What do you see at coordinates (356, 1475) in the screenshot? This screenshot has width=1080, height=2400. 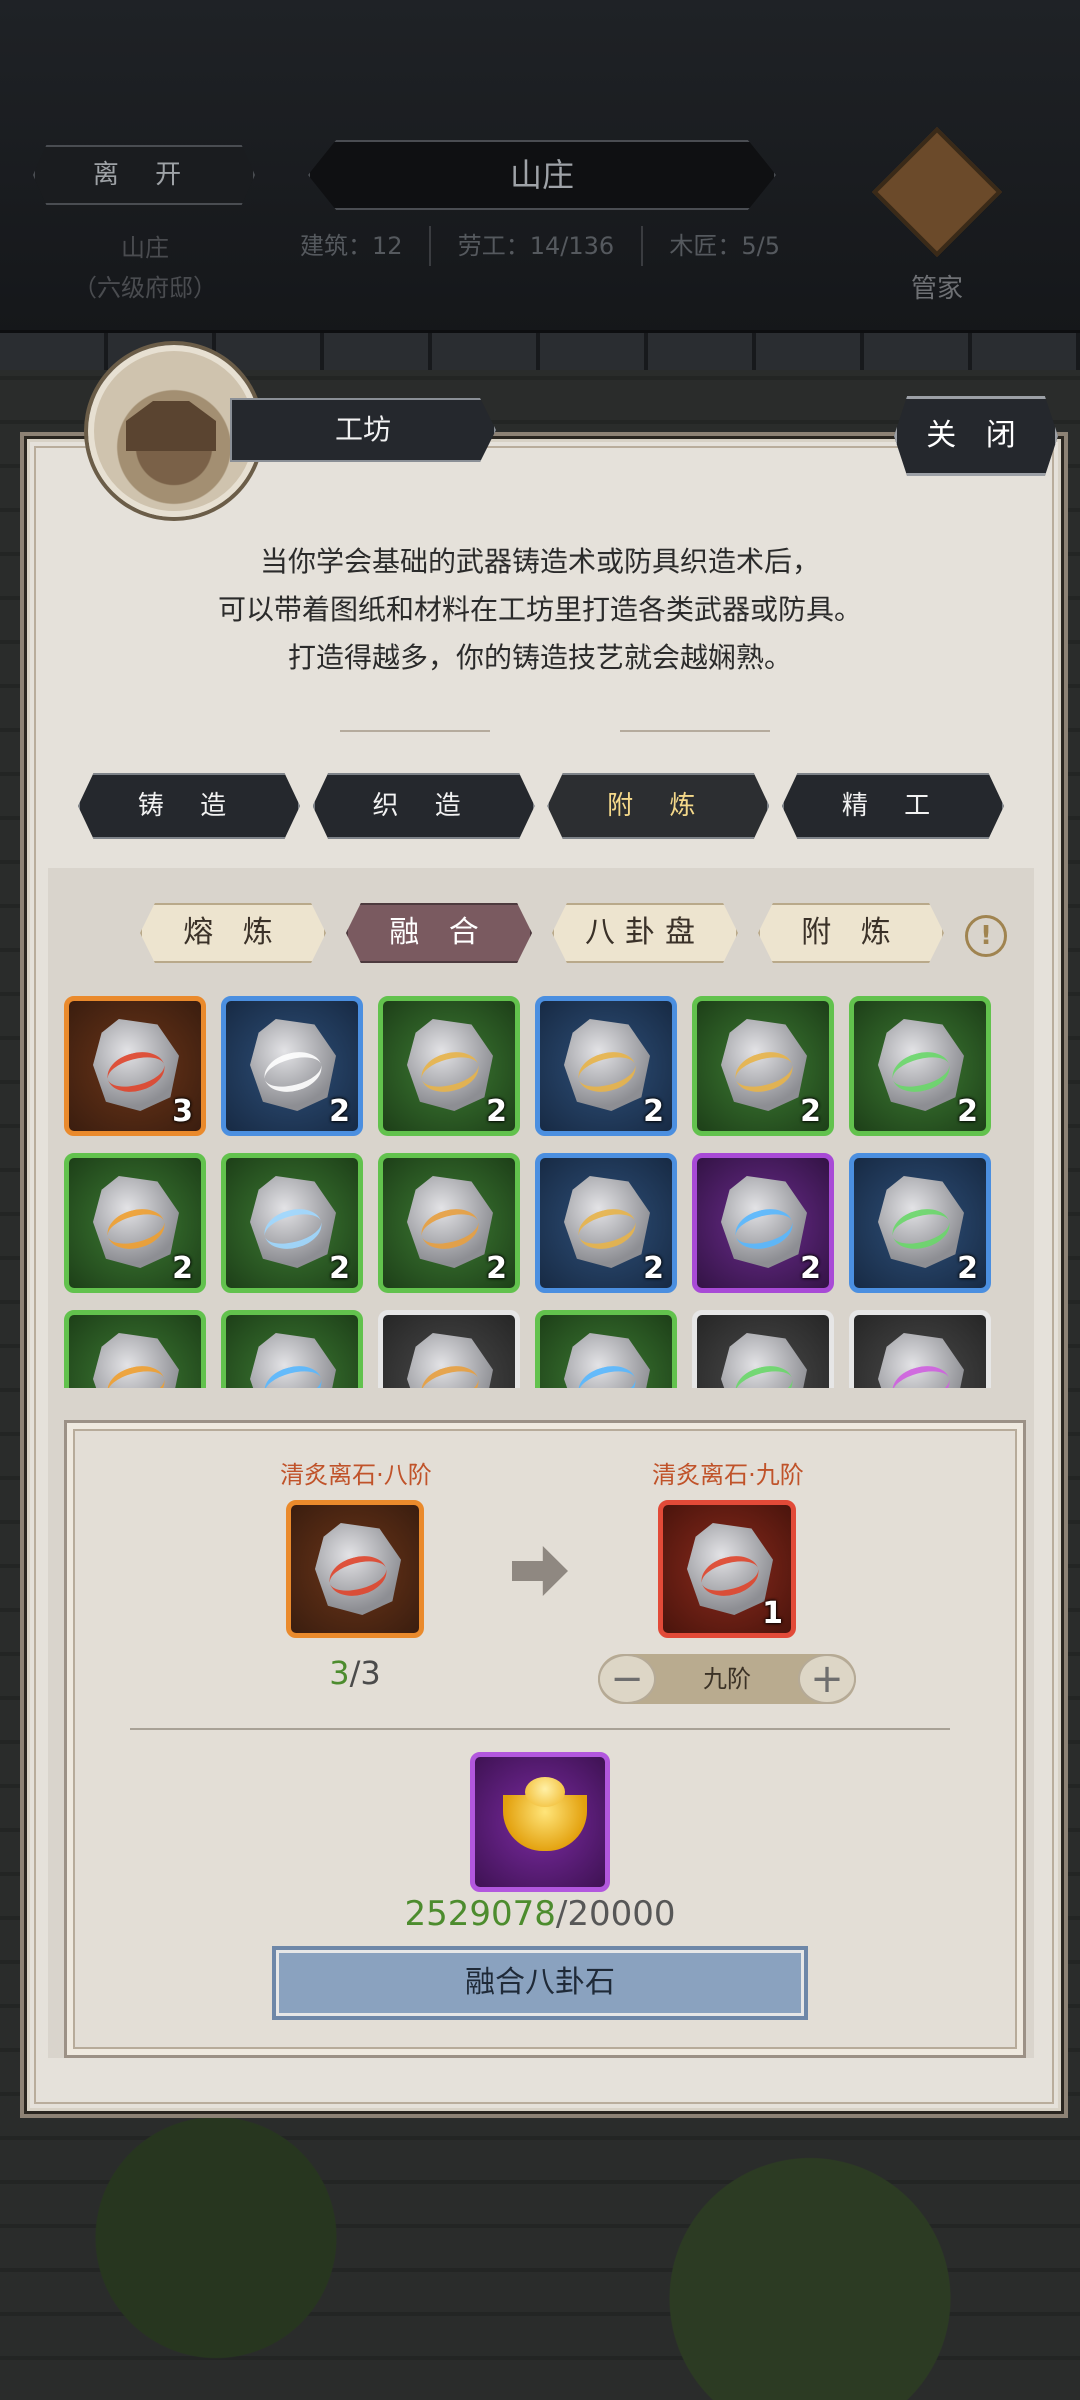 I see `source-item-name: 清炙离石·八阶` at bounding box center [356, 1475].